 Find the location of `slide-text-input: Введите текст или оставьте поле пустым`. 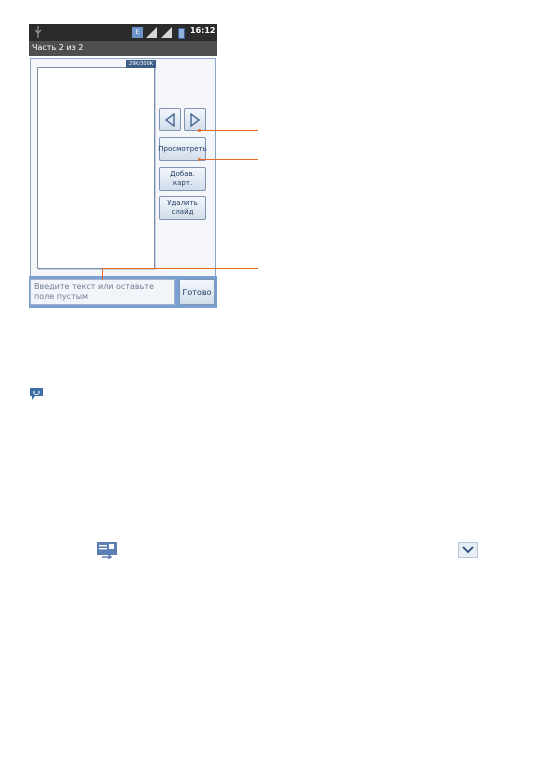

slide-text-input: Введите текст или оставьте поле пустым is located at coordinates (102, 292).